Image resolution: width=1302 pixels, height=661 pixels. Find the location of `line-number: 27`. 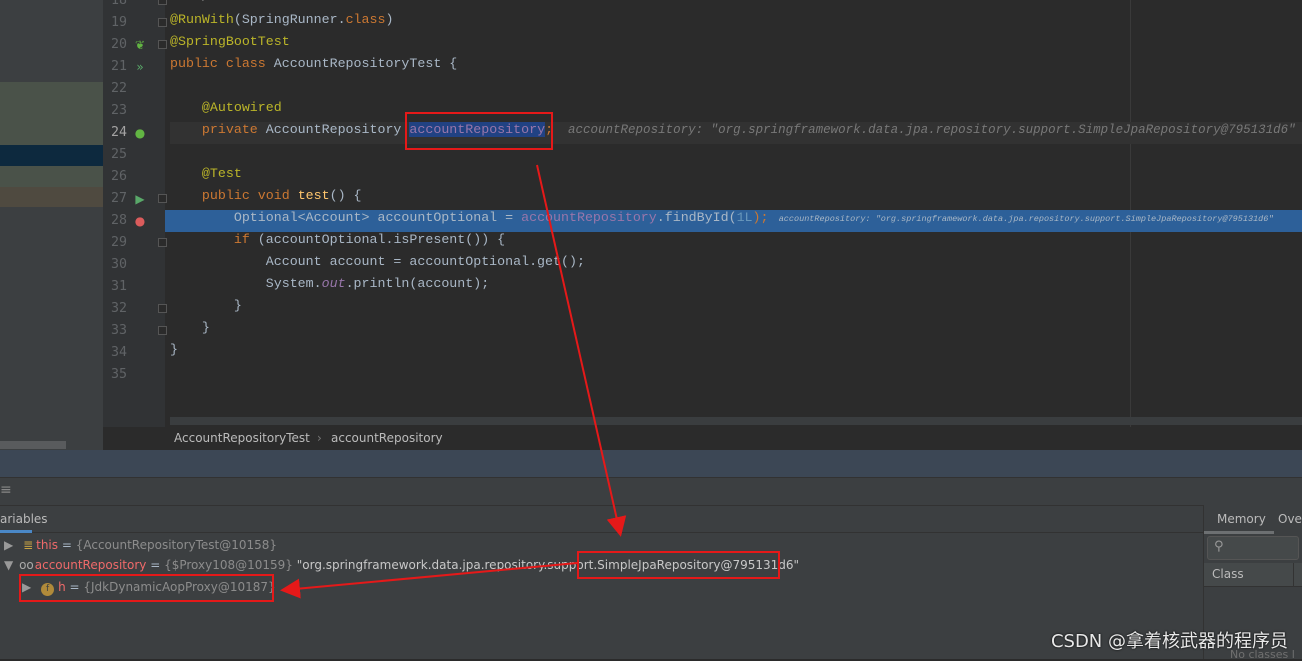

line-number: 27 is located at coordinates (115, 199).